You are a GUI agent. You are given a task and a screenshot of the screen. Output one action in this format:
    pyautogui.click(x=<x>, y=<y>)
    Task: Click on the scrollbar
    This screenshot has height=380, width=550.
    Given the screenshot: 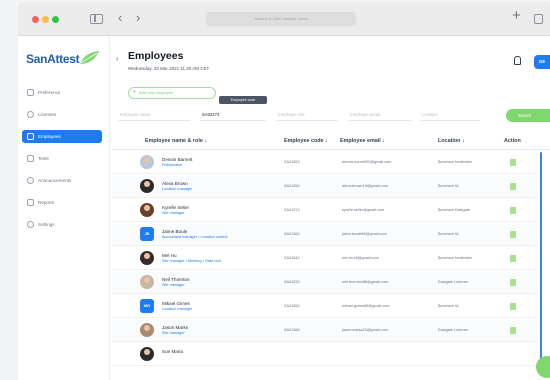 What is the action you would take?
    pyautogui.click(x=541, y=257)
    